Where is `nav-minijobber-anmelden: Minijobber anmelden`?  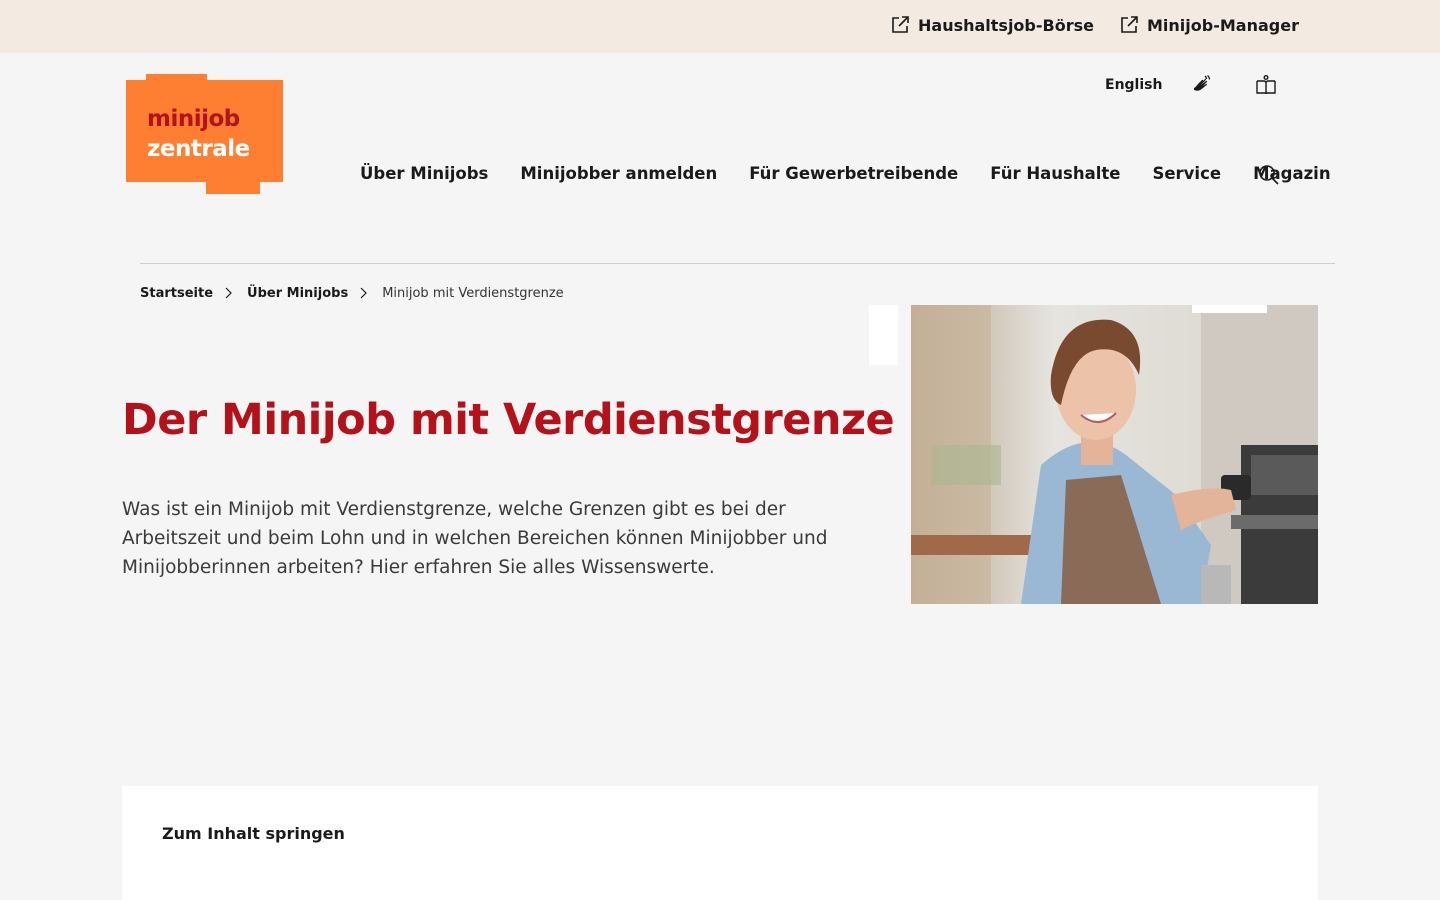 nav-minijobber-anmelden: Minijobber anmelden is located at coordinates (618, 173).